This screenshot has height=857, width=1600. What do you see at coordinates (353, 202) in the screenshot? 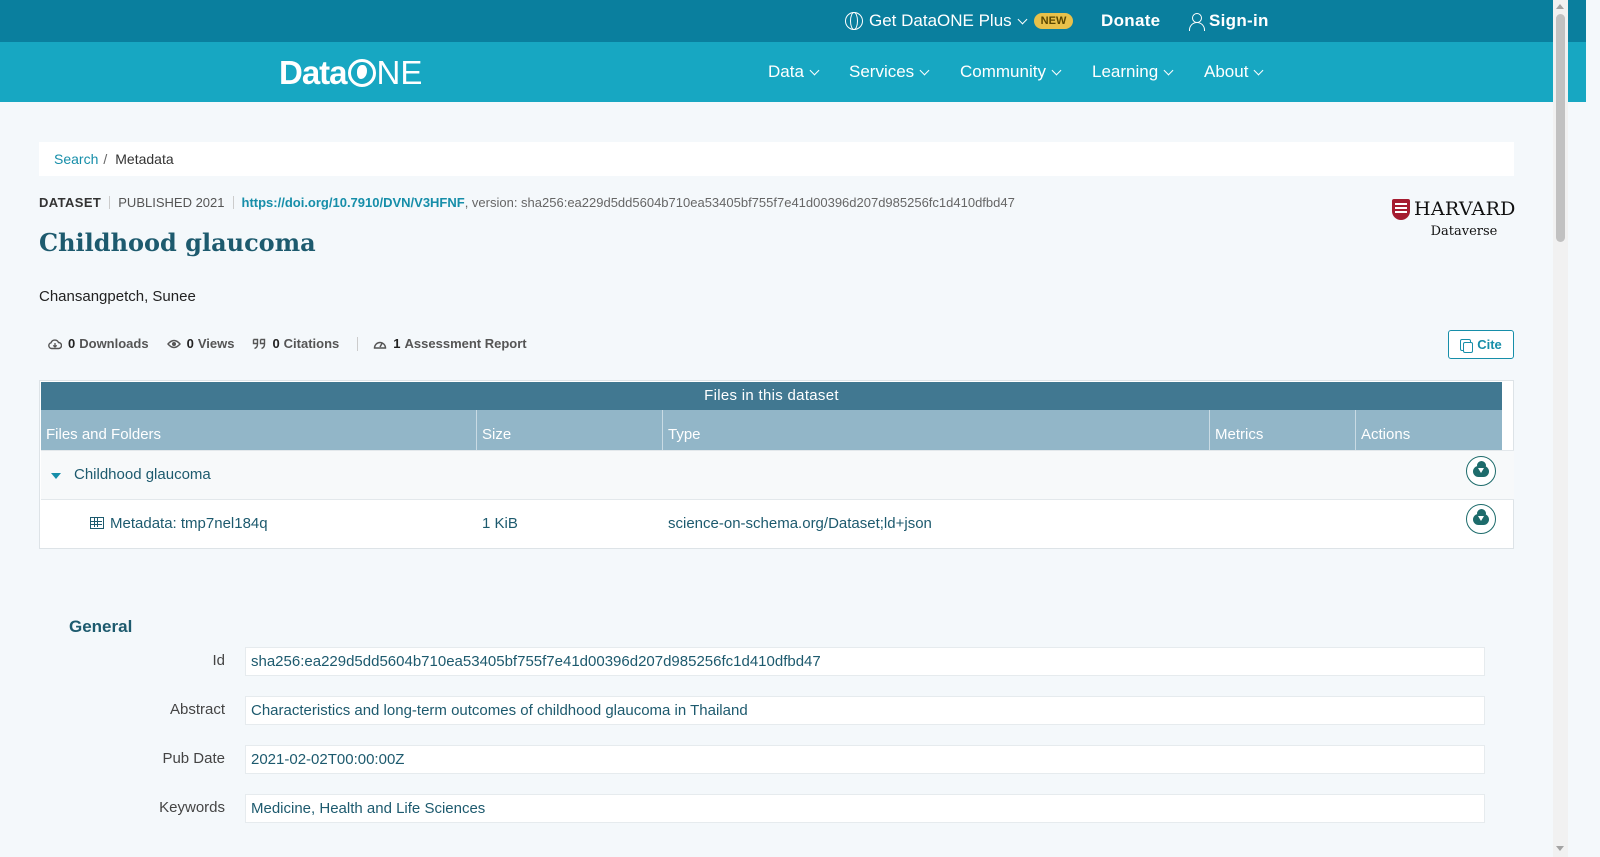
I see `doi-link: https://doi.org/10.7910/DVN/V3HFNF` at bounding box center [353, 202].